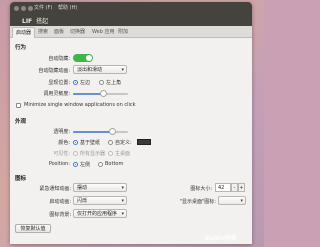 The image size is (320, 247). What do you see at coordinates (33, 228) in the screenshot?
I see `restore-defaults-button: 恢复默认值` at bounding box center [33, 228].